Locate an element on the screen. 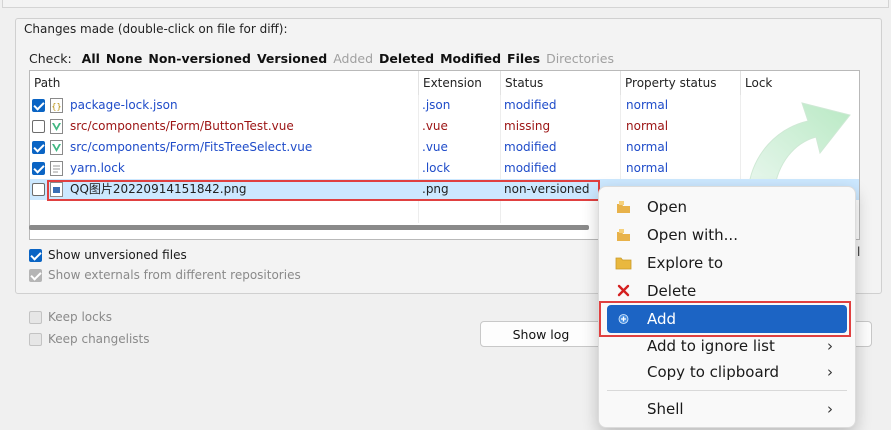 The width and height of the screenshot is (891, 430). column-header-status: Status is located at coordinates (560, 83).